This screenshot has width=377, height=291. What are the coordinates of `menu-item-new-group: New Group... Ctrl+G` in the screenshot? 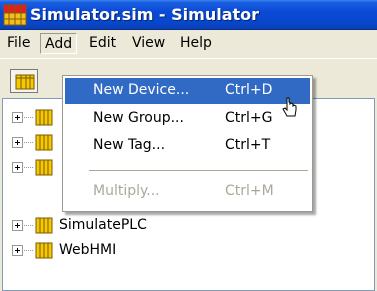 It's located at (187, 119).